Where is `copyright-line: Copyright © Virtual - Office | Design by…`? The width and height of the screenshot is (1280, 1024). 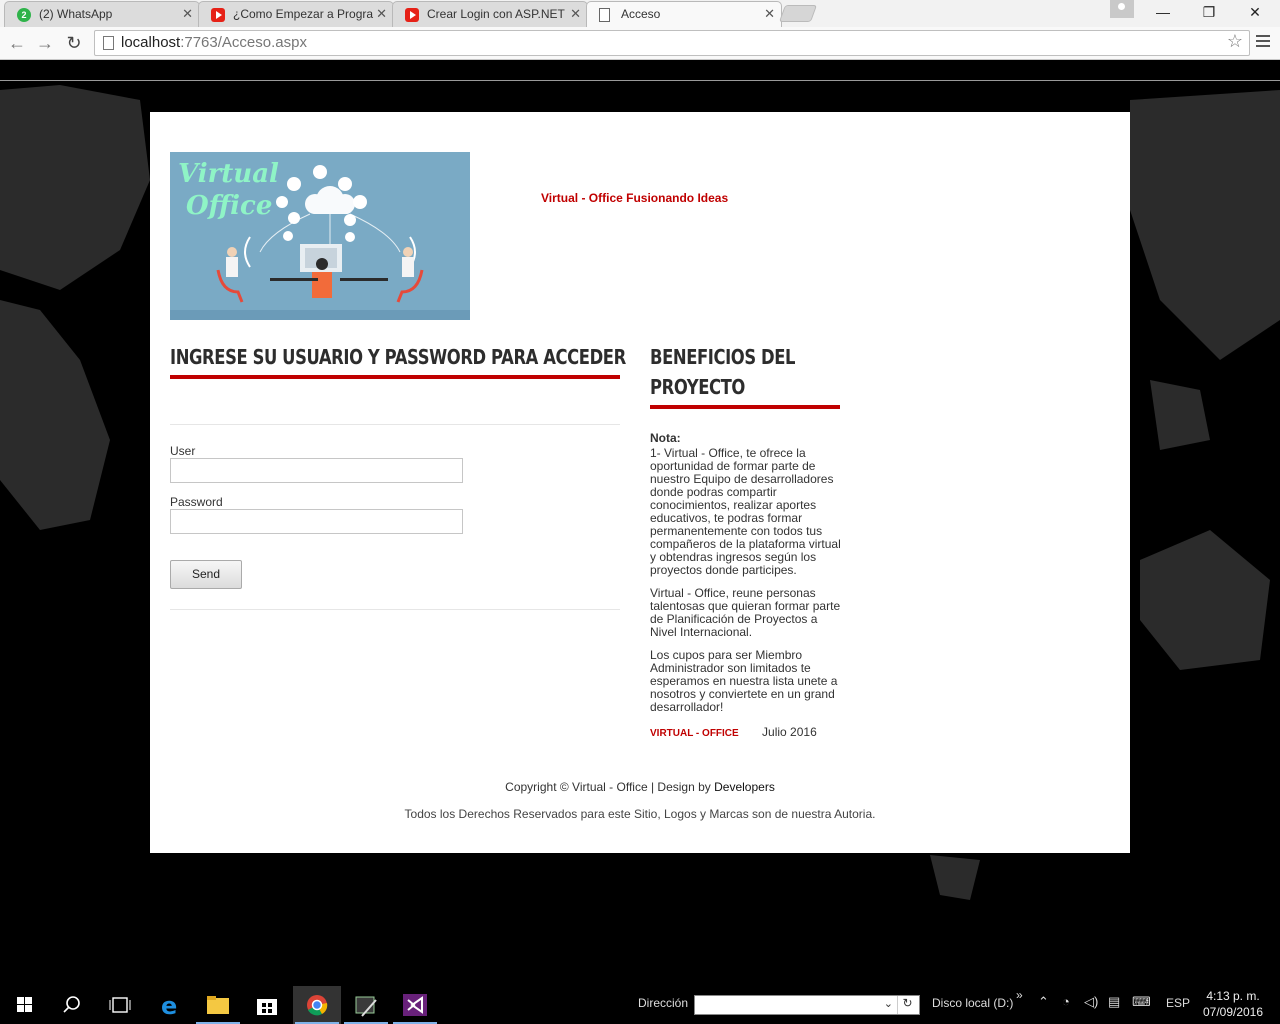 copyright-line: Copyright © Virtual - Office | Design by… is located at coordinates (640, 787).